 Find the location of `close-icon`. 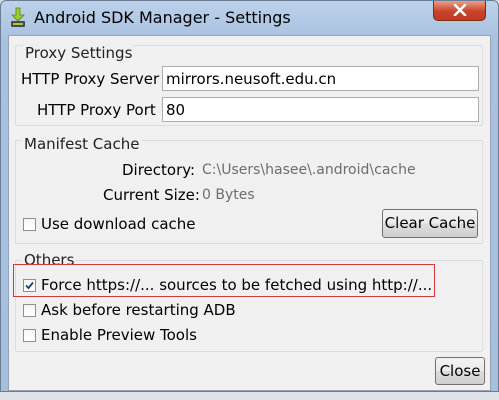

close-icon is located at coordinates (460, 10).